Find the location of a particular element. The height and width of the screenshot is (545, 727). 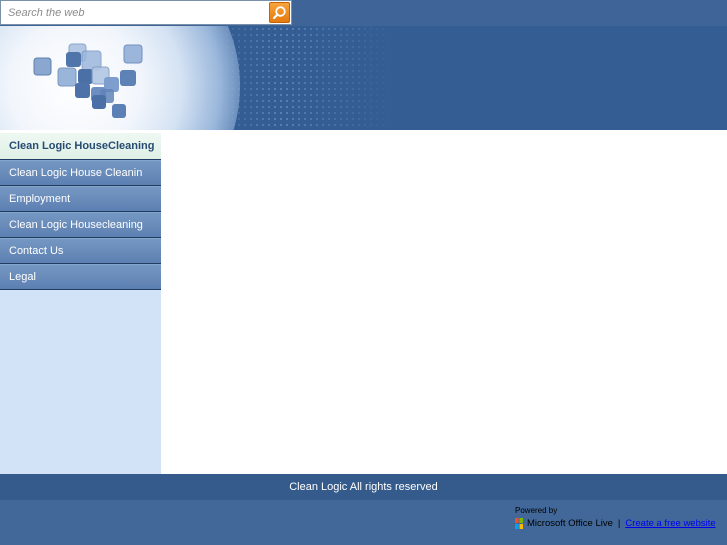

search-input is located at coordinates (136, 12).